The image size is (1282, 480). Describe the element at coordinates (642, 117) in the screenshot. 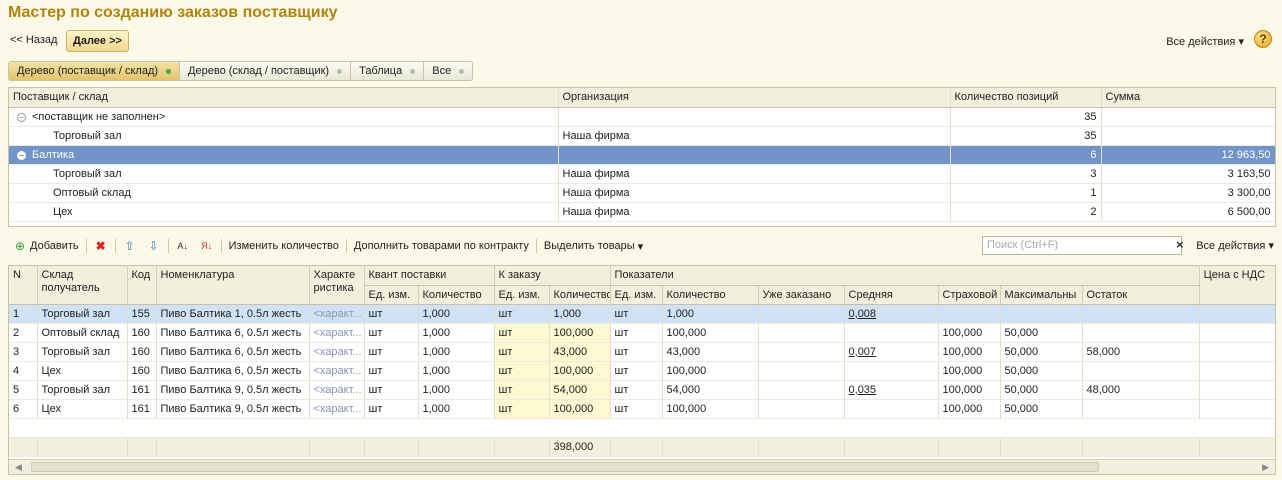

I see `table-row: − <поставщик не заполнен> 35` at that location.